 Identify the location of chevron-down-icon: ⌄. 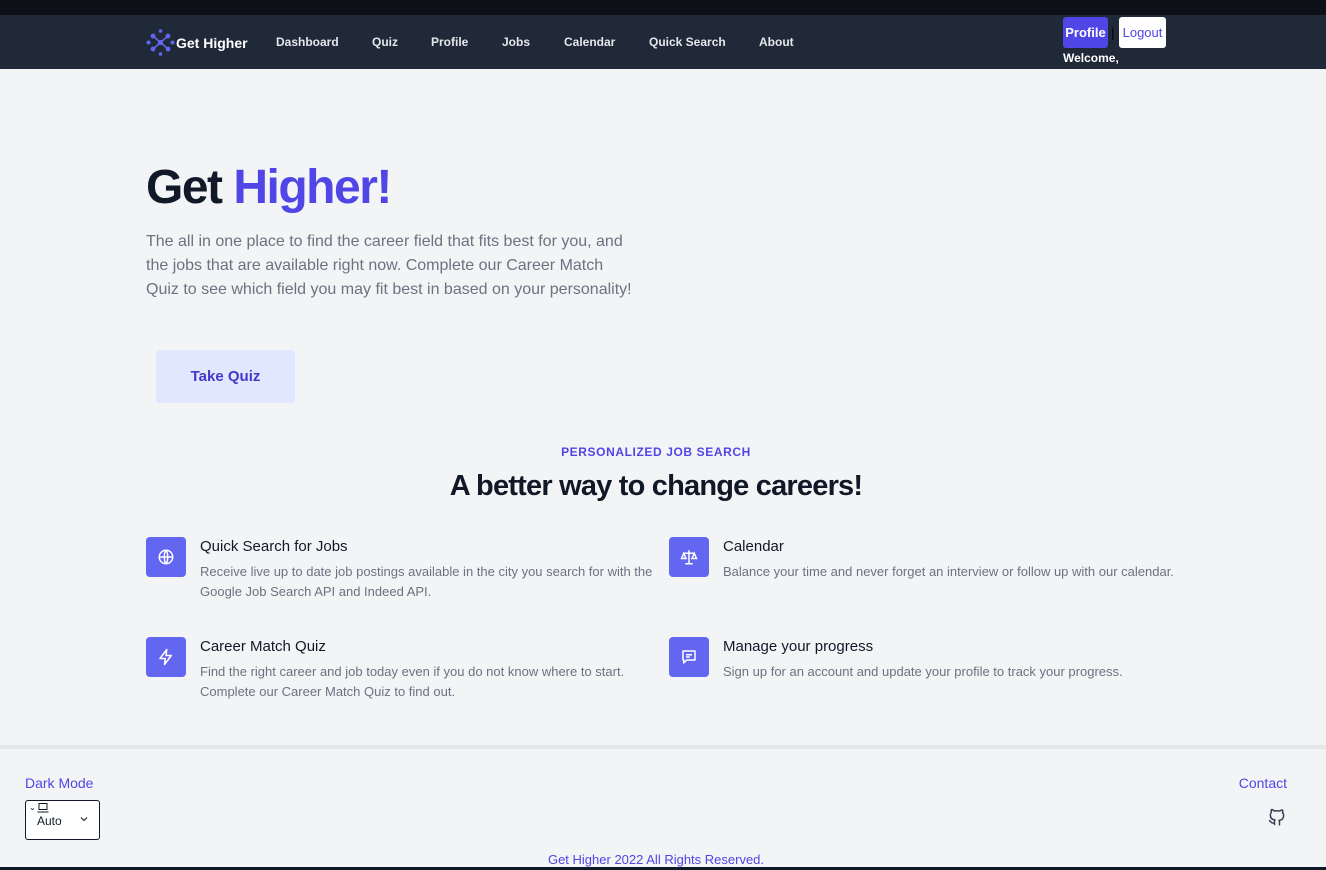
(32, 807).